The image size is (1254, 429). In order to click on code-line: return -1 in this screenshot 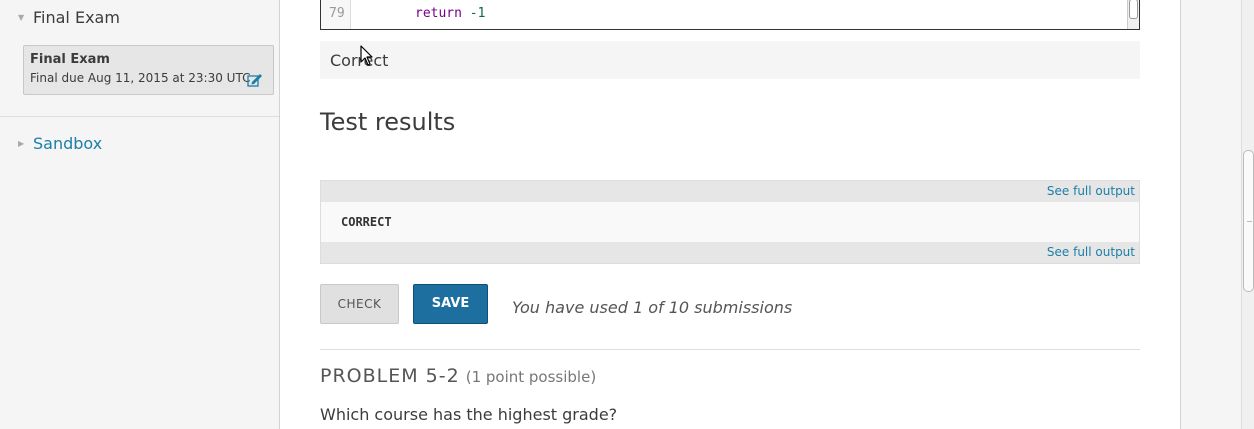, I will do `click(450, 13)`.